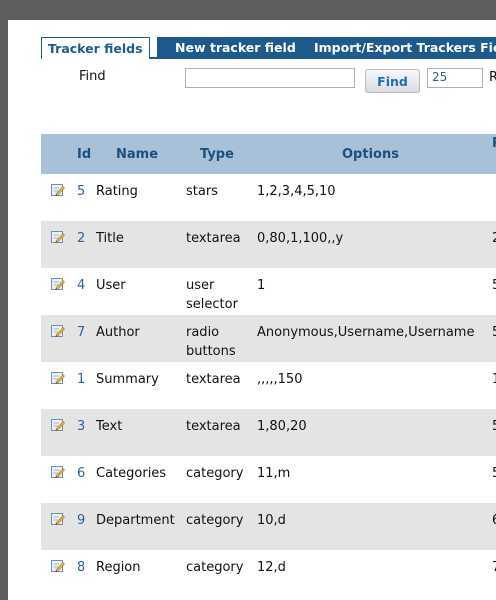 The width and height of the screenshot is (496, 600). I want to click on table-row: 8 Region category 12,d 7, so click(268, 573).